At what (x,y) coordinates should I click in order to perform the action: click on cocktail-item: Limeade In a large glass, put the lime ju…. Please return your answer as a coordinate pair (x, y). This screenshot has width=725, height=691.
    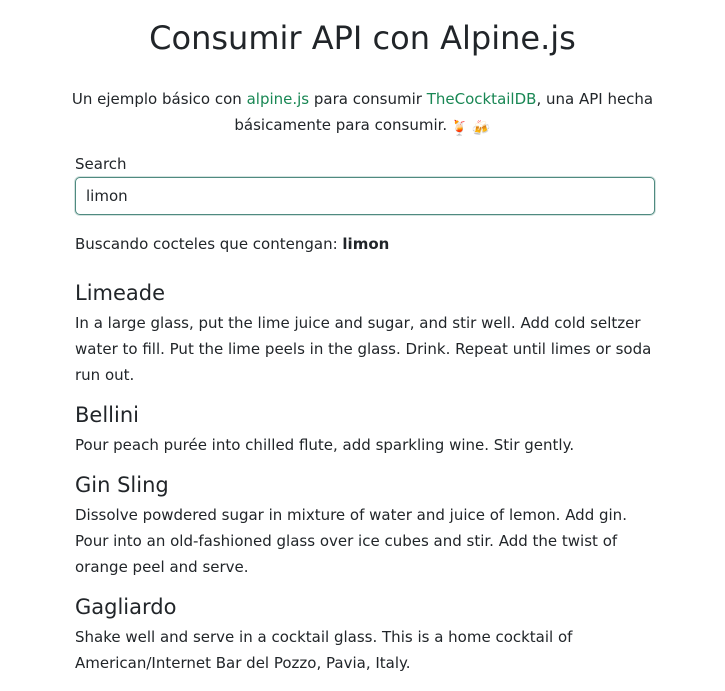
    Looking at the image, I should click on (365, 334).